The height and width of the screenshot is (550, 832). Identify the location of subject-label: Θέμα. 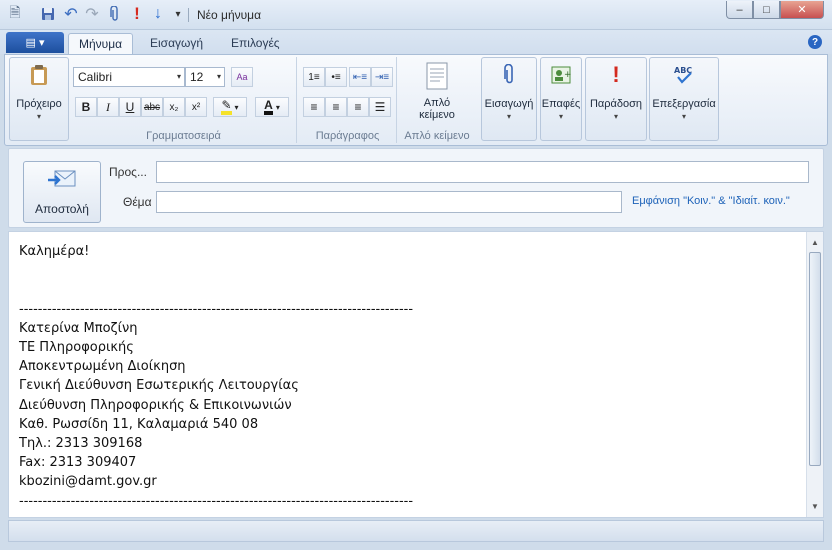
(137, 202).